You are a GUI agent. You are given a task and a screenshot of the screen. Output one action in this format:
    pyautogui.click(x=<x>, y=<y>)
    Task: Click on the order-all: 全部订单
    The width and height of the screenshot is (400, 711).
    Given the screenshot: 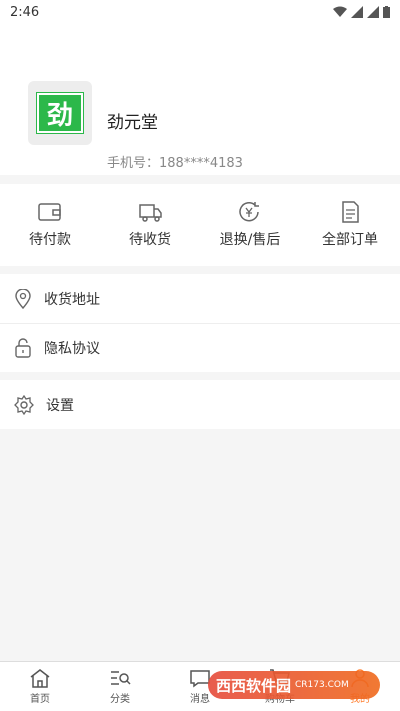 What is the action you would take?
    pyautogui.click(x=350, y=225)
    